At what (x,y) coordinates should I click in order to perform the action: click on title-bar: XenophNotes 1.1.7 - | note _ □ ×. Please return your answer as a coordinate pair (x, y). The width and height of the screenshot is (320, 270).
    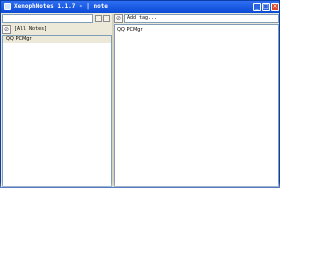
    Looking at the image, I should click on (140, 7).